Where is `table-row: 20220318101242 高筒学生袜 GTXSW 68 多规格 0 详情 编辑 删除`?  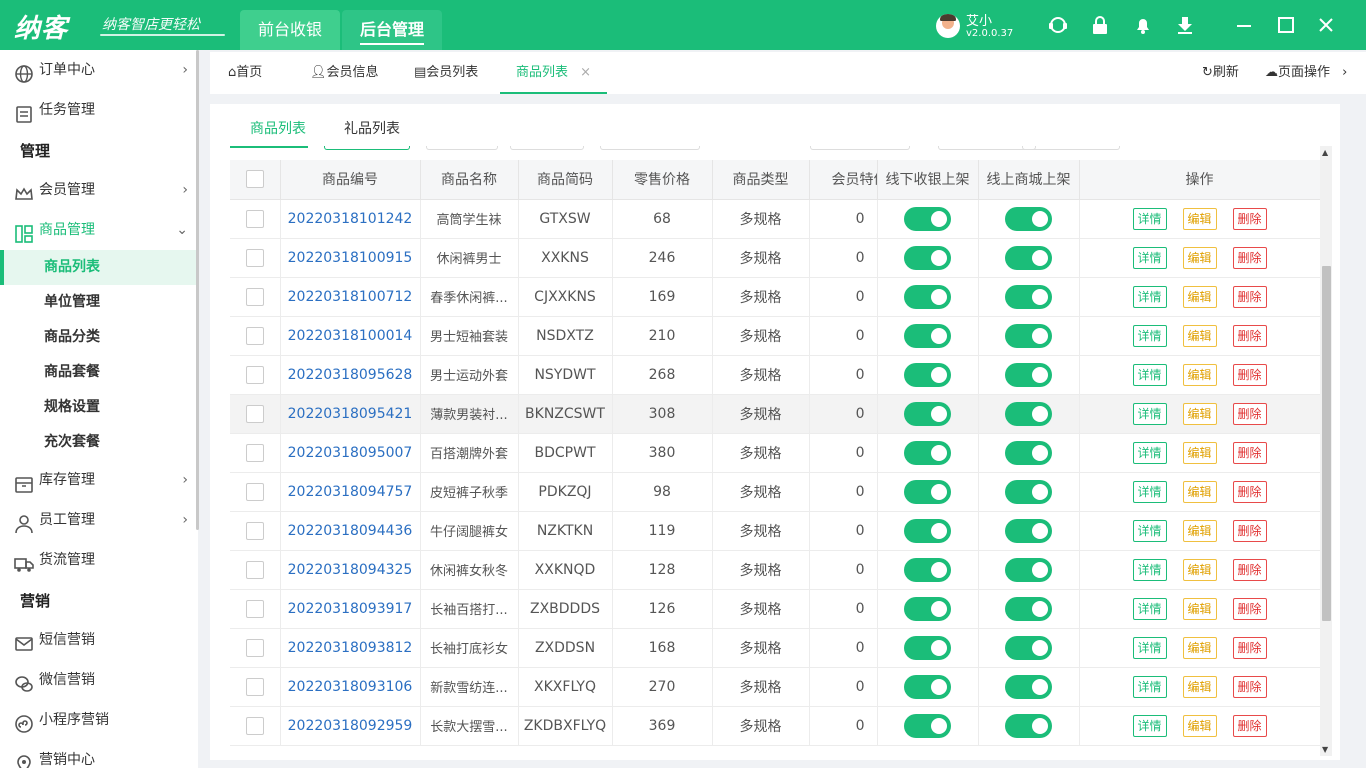 table-row: 20220318101242 高筒学生袜 GTXSW 68 多规格 0 详情 编辑 删除 is located at coordinates (775, 219).